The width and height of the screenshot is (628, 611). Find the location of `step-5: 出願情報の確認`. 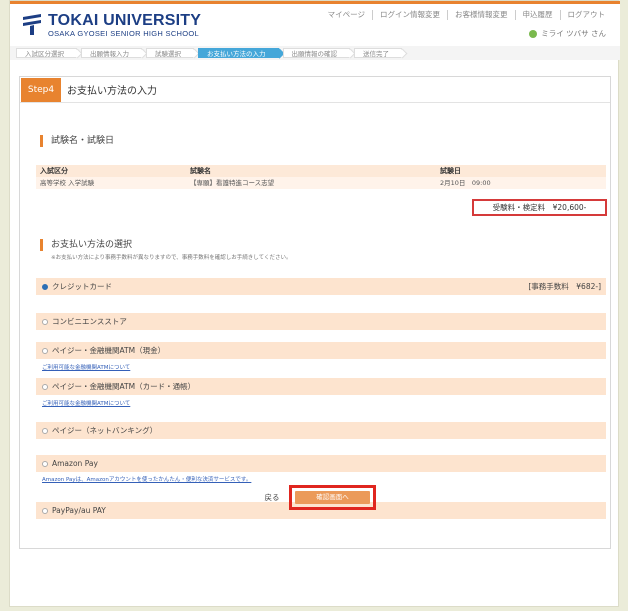

step-5: 出願情報の確認 is located at coordinates (316, 53).